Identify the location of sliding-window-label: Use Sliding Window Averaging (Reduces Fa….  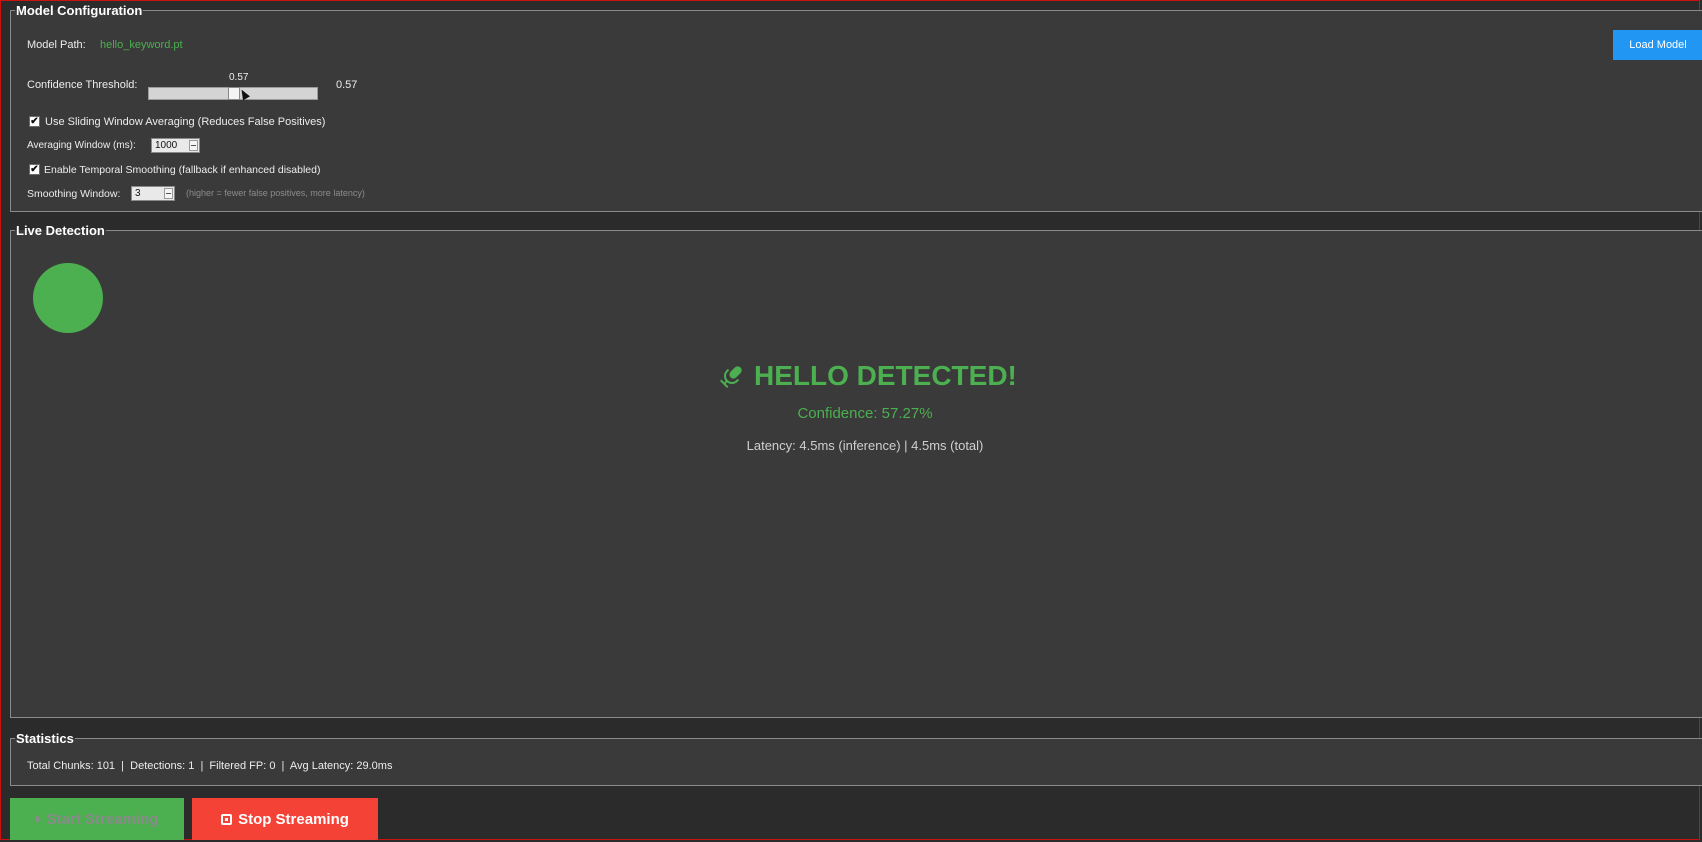
(185, 122).